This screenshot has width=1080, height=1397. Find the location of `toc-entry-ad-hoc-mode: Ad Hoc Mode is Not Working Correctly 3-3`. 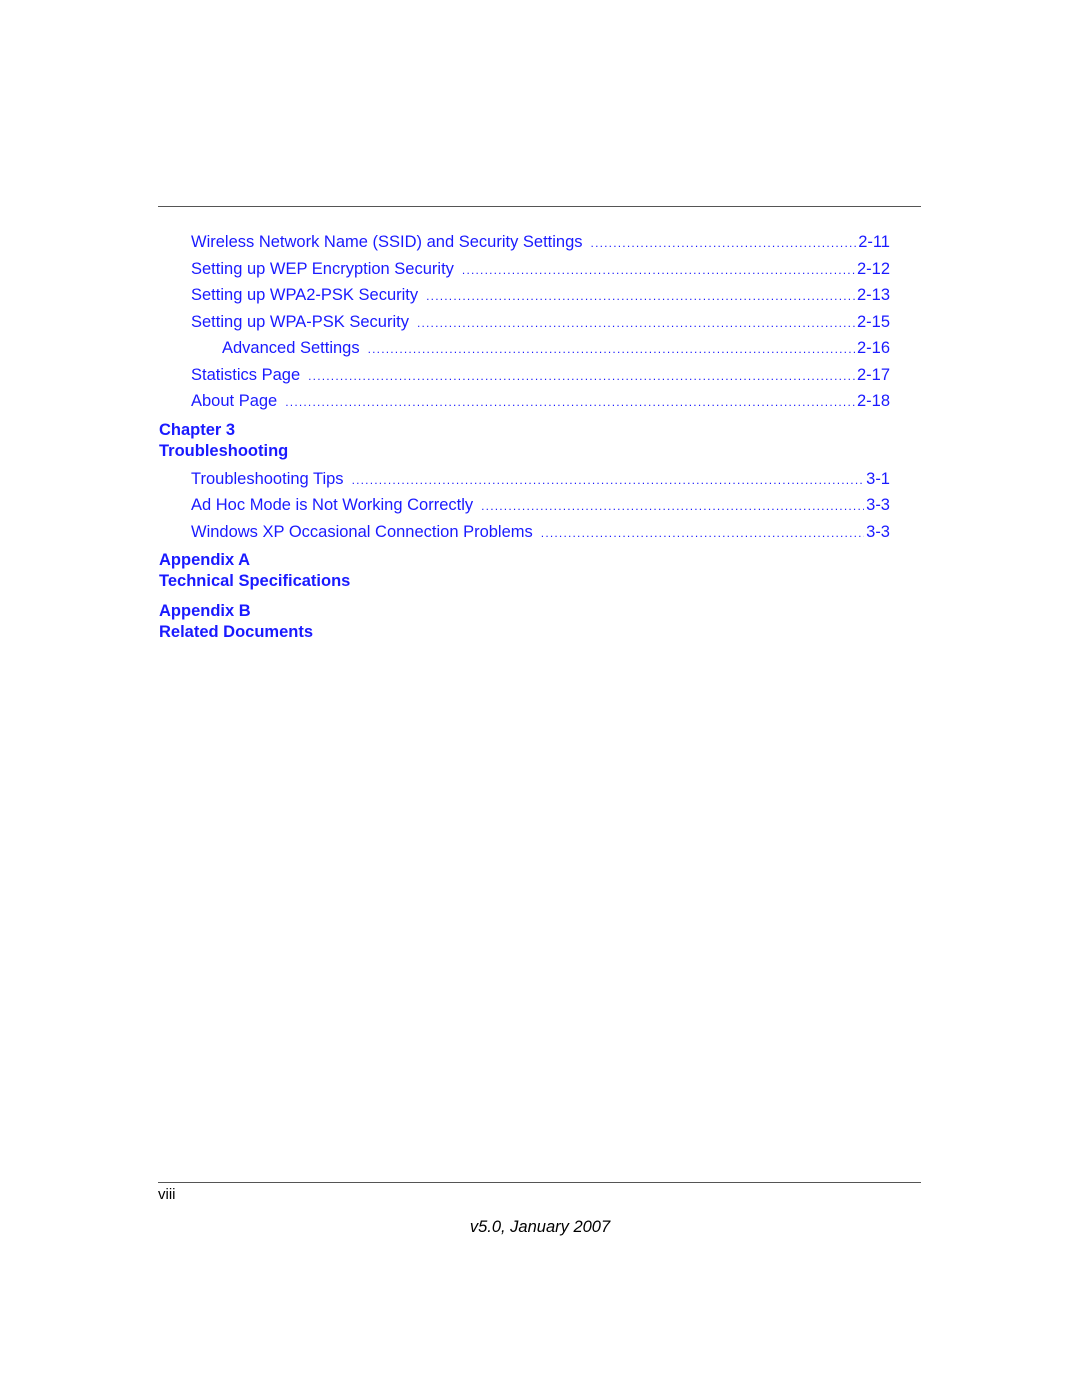

toc-entry-ad-hoc-mode: Ad Hoc Mode is Not Working Correctly 3-3 is located at coordinates (540, 507).